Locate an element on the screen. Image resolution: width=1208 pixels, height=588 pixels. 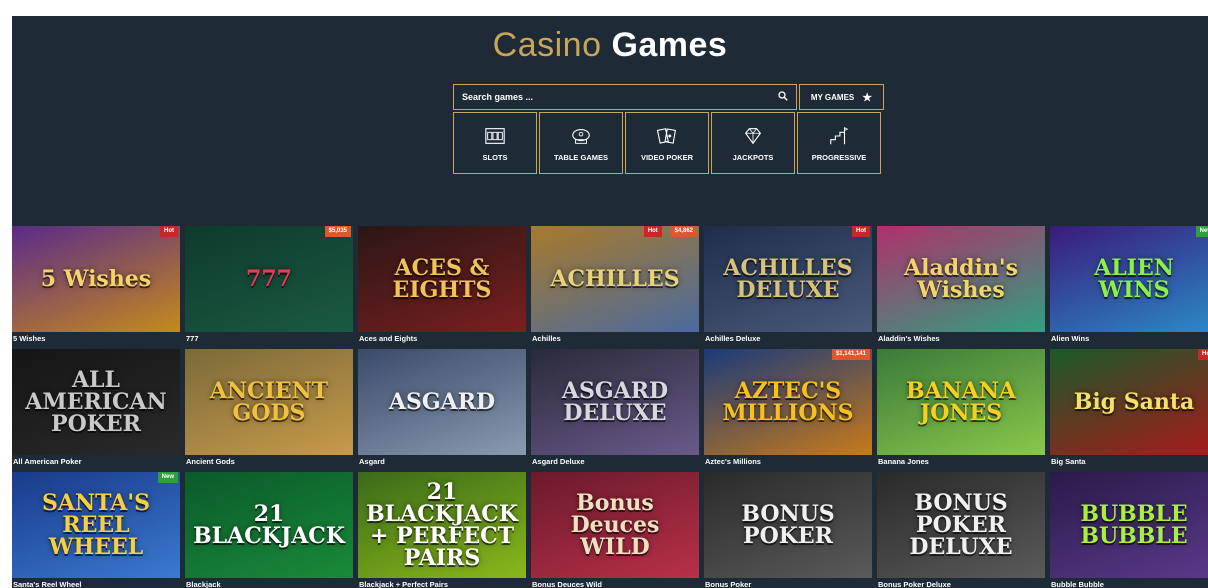
game-tile: BUBBLE BUBBLE Bubble Bubble is located at coordinates (1129, 530).